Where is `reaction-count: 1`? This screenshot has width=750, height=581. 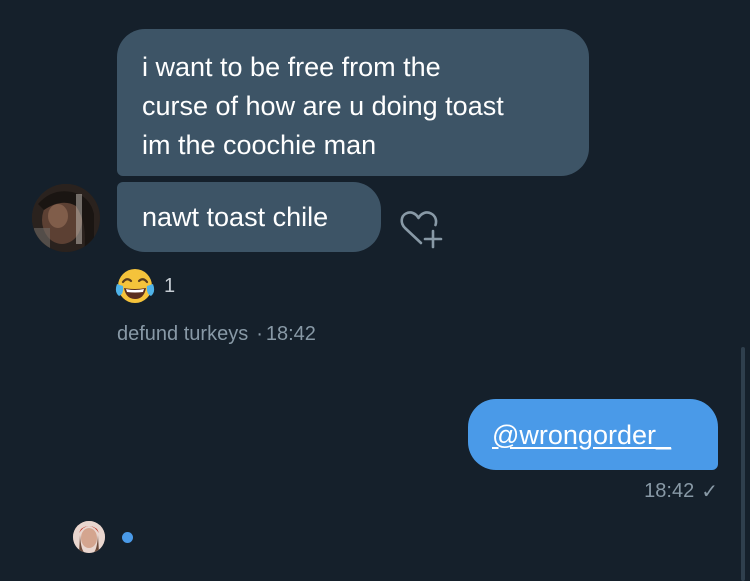 reaction-count: 1 is located at coordinates (170, 285).